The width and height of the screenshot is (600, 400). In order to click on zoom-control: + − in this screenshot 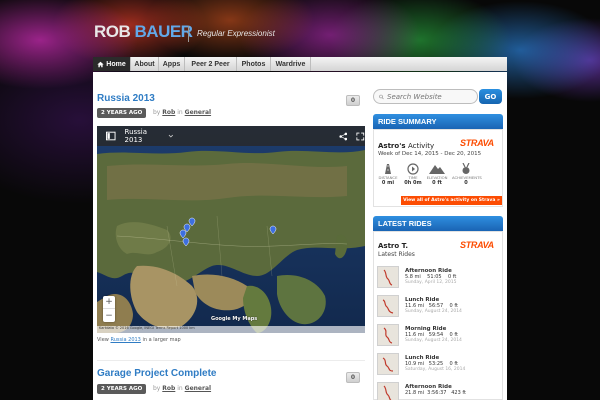, I will do `click(109, 309)`.